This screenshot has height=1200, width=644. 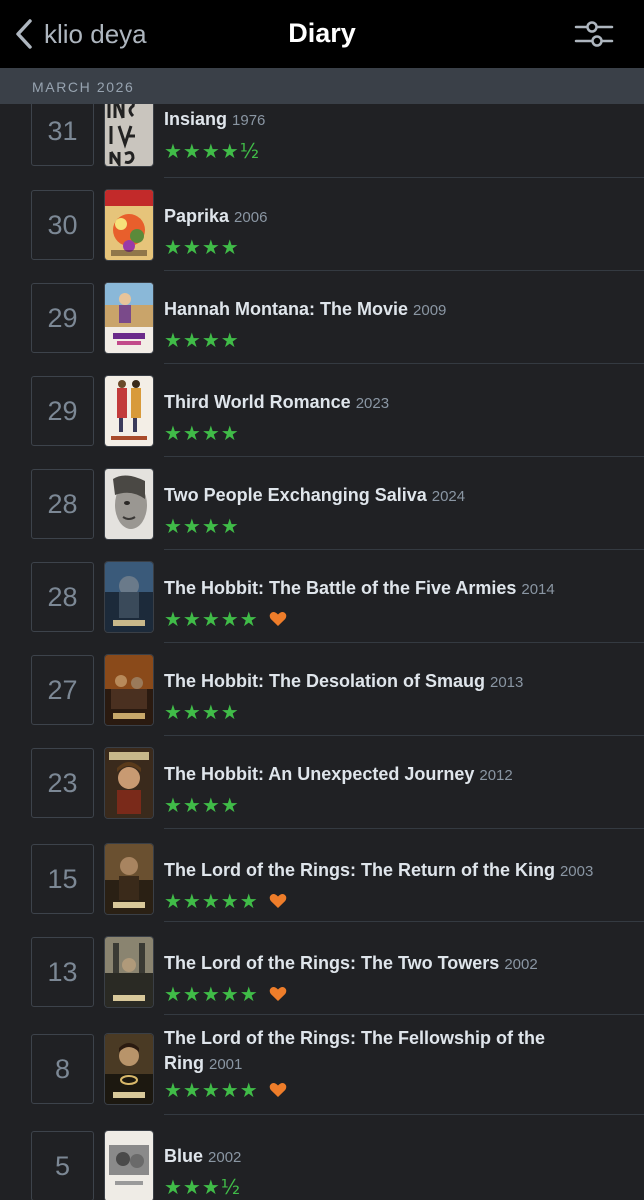 I want to click on day-box: 27, so click(x=62, y=690).